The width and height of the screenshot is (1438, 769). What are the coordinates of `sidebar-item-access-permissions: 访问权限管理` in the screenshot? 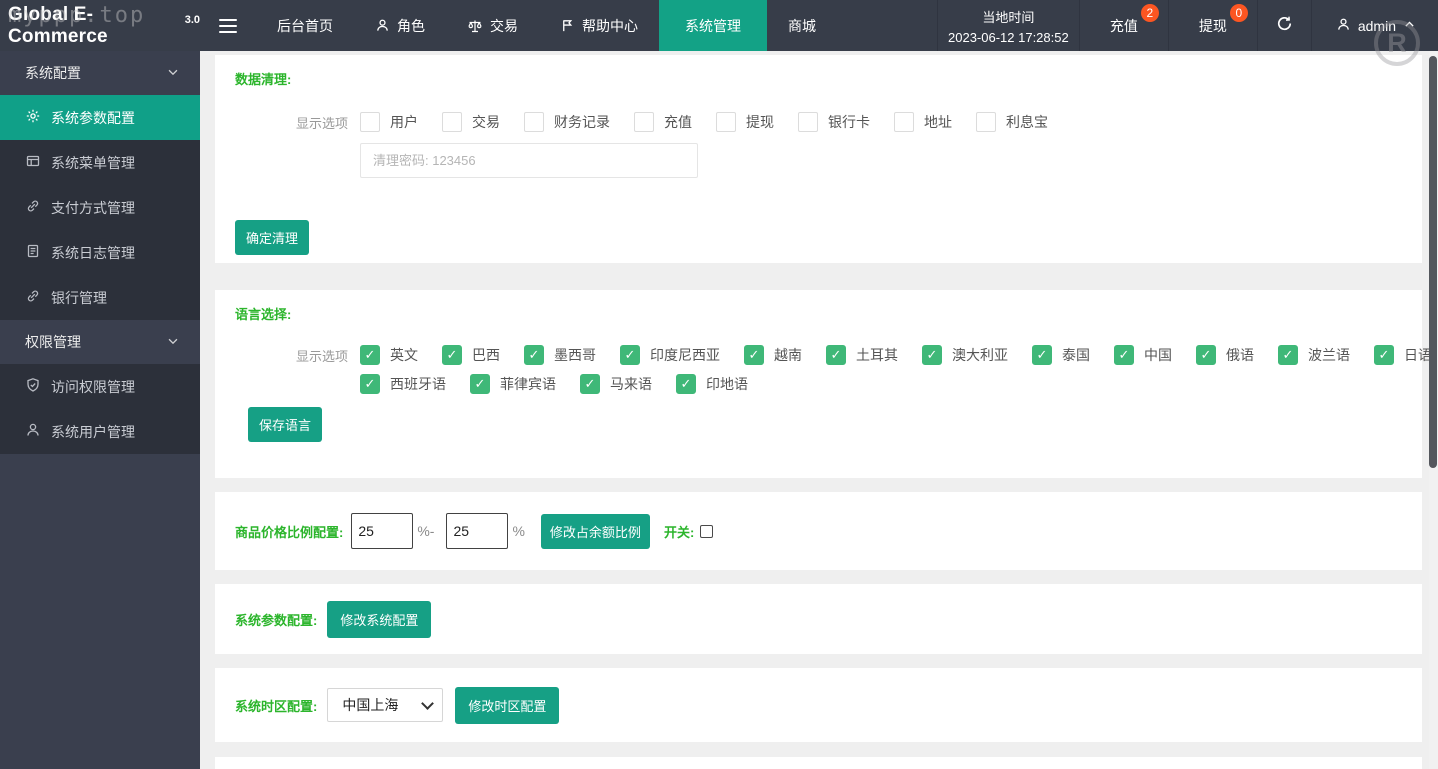 It's located at (100, 386).